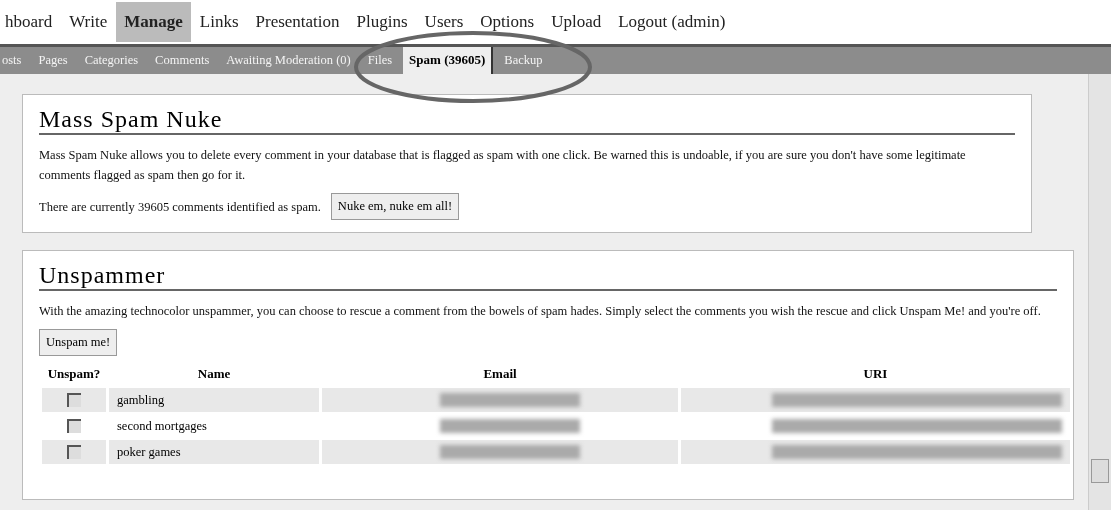 This screenshot has width=1111, height=510. What do you see at coordinates (74, 374) in the screenshot?
I see `column-header: Unspam?` at bounding box center [74, 374].